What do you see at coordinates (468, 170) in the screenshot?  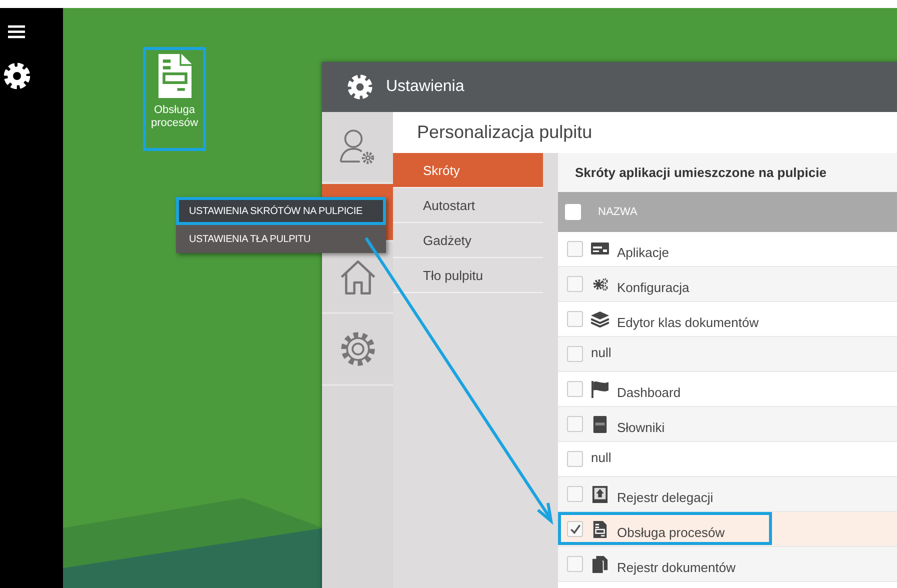 I see `settings-tab: Skróty` at bounding box center [468, 170].